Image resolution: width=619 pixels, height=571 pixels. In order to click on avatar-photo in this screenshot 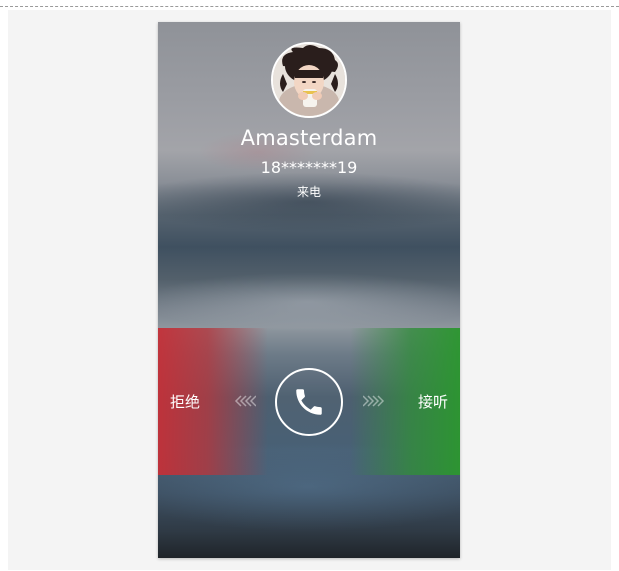, I will do `click(309, 80)`.